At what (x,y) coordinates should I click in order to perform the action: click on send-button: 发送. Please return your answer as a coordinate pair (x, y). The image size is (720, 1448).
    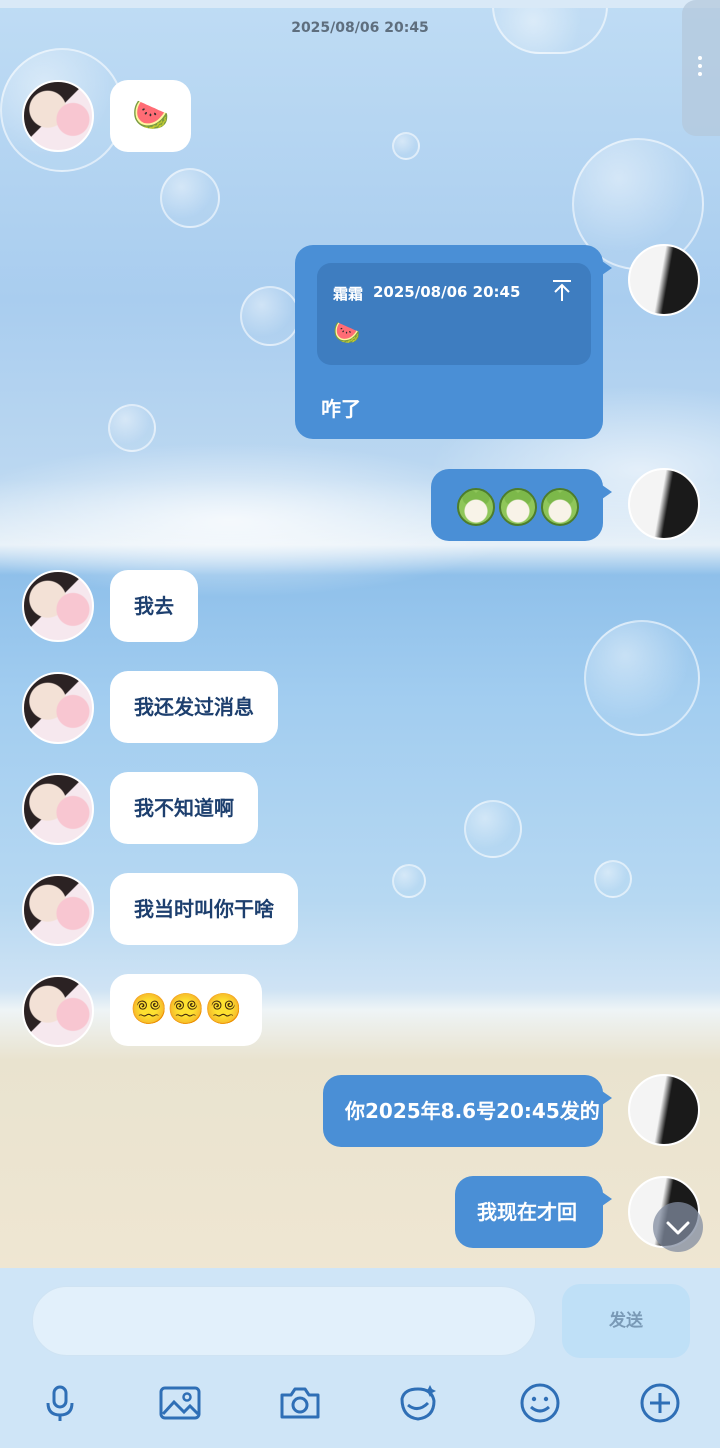
    Looking at the image, I should click on (626, 1321).